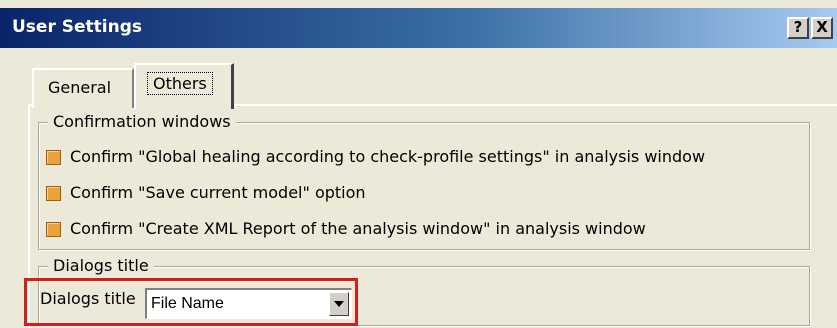 This screenshot has width=837, height=328. Describe the element at coordinates (80, 87) in the screenshot. I see `tab-general-label: General` at that location.